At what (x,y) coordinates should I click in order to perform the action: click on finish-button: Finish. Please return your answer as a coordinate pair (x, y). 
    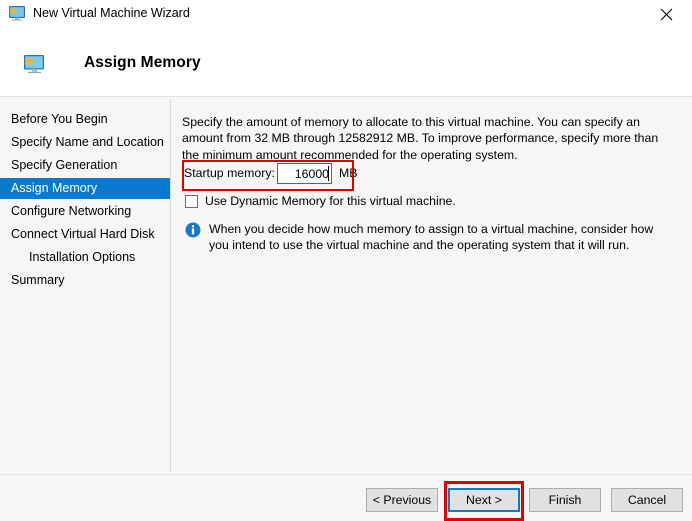
    Looking at the image, I should click on (565, 500).